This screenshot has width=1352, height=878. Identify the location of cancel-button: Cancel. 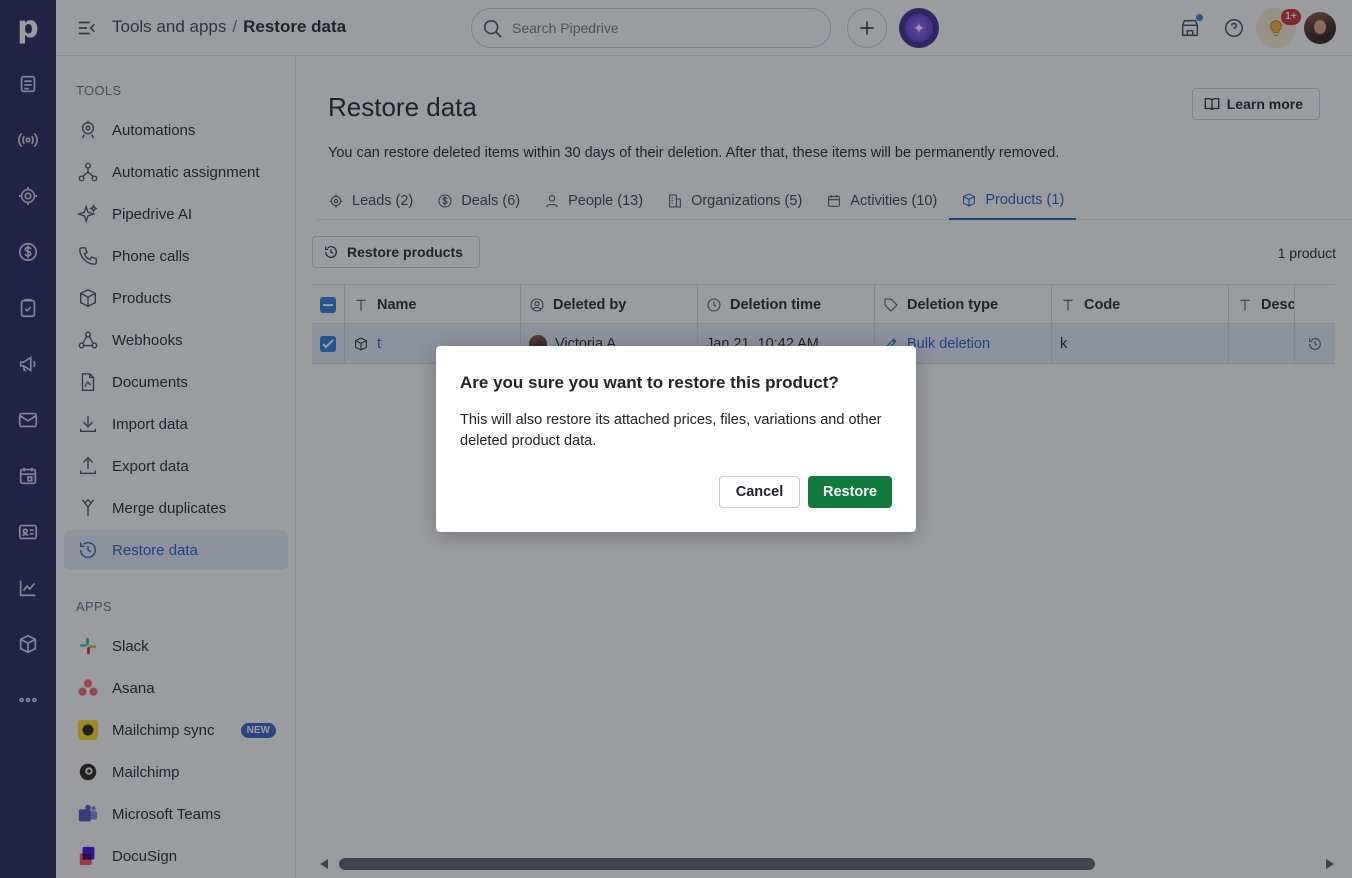
(759, 492).